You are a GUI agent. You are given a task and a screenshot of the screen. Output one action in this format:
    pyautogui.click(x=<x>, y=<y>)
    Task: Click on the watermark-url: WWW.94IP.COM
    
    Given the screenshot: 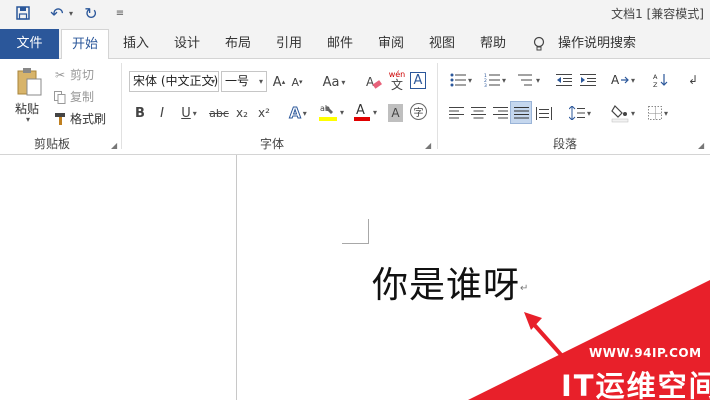 What is the action you would take?
    pyautogui.click(x=645, y=353)
    